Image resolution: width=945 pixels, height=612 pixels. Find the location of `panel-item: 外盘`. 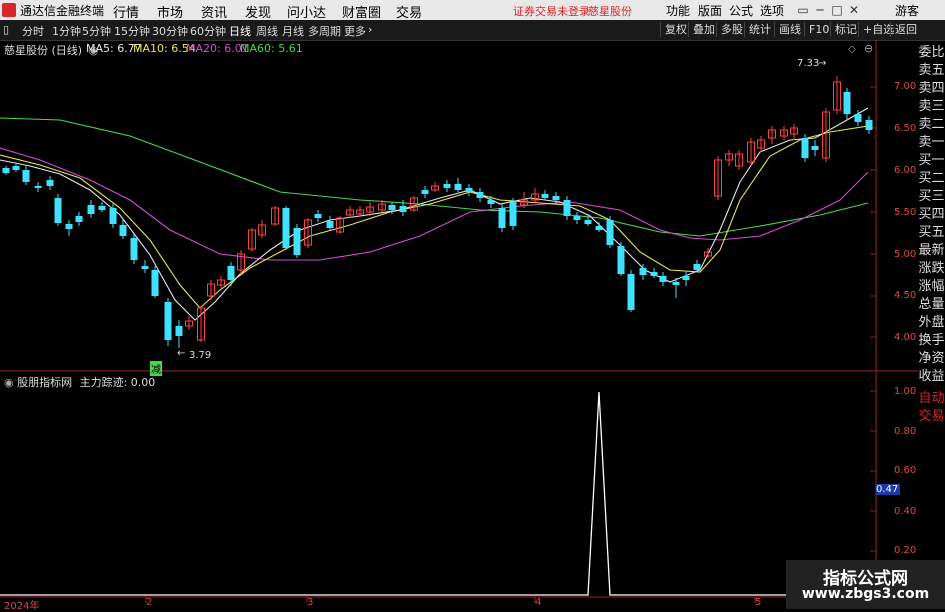

panel-item: 外盘 is located at coordinates (931, 323).